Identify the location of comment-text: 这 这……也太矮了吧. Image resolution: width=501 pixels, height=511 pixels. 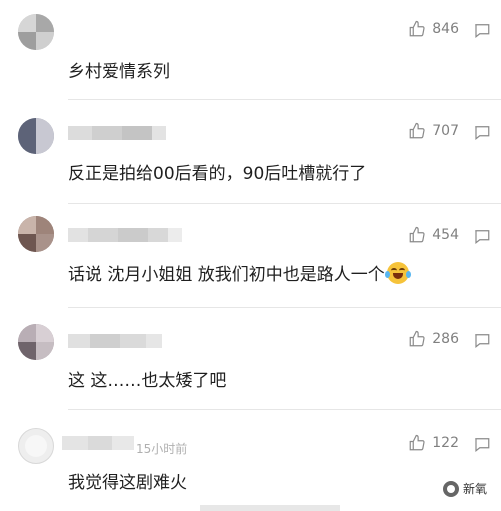
(147, 381).